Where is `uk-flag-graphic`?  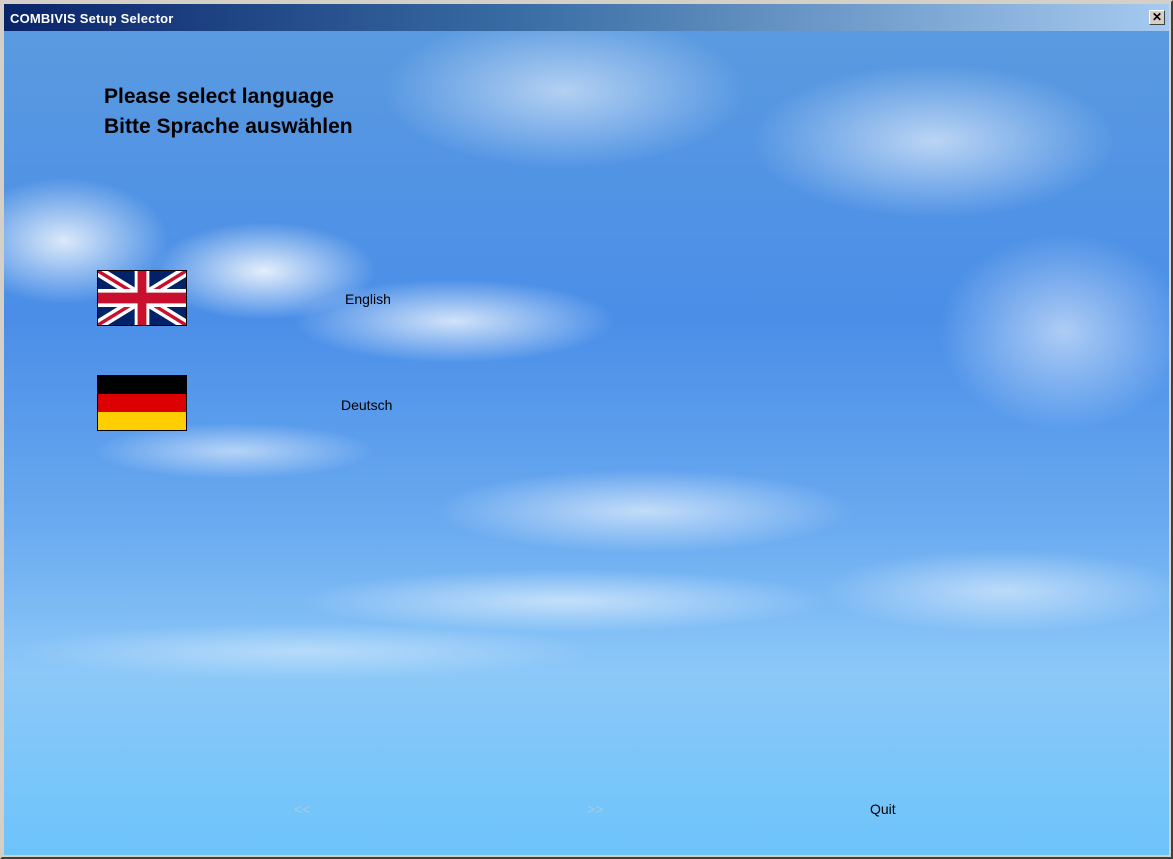
uk-flag-graphic is located at coordinates (142, 298).